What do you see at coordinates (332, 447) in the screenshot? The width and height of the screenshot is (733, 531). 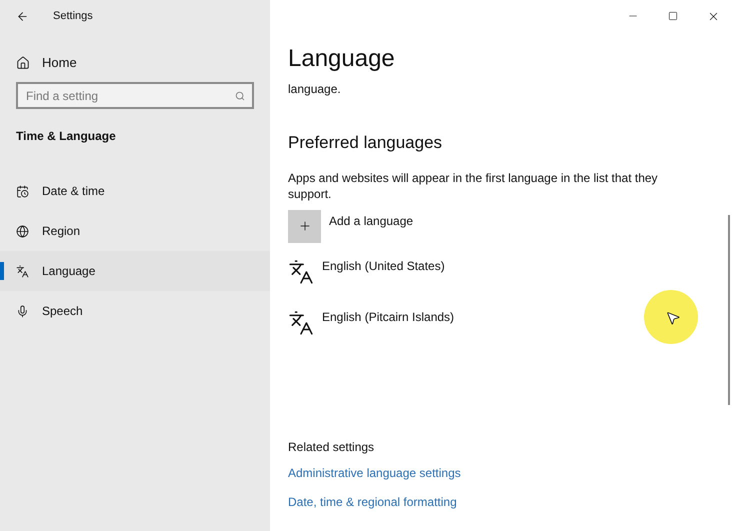 I see `related-heading: Related settings` at bounding box center [332, 447].